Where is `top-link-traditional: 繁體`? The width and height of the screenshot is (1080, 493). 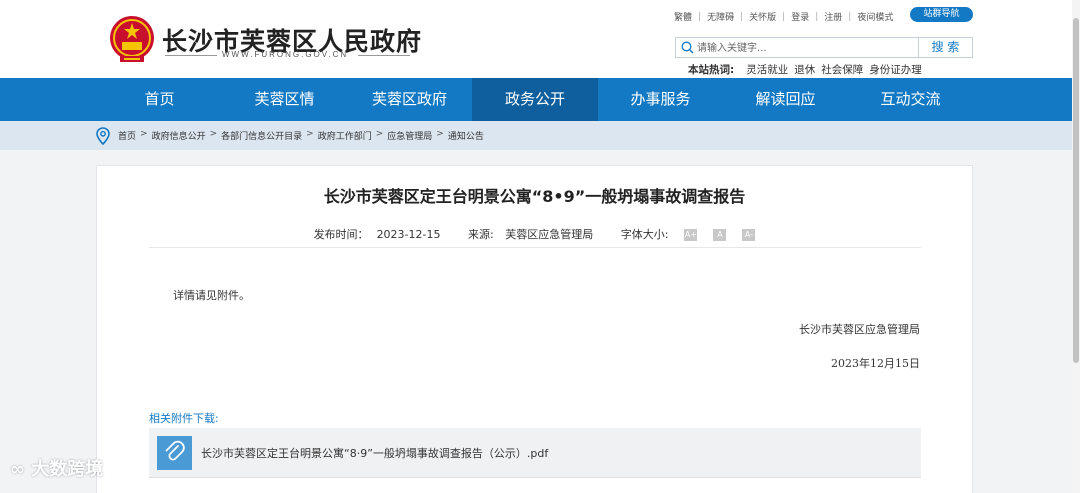 top-link-traditional: 繁體 is located at coordinates (683, 16).